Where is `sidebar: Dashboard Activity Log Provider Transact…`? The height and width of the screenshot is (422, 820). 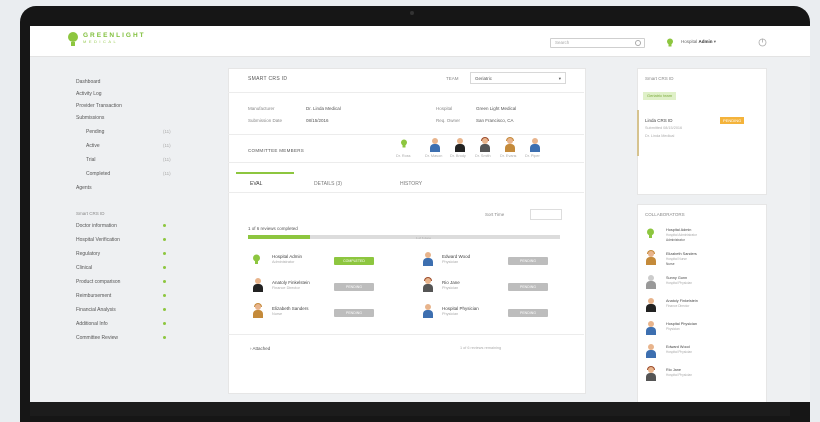
sidebar: Dashboard Activity Log Provider Transact… is located at coordinates (130, 226).